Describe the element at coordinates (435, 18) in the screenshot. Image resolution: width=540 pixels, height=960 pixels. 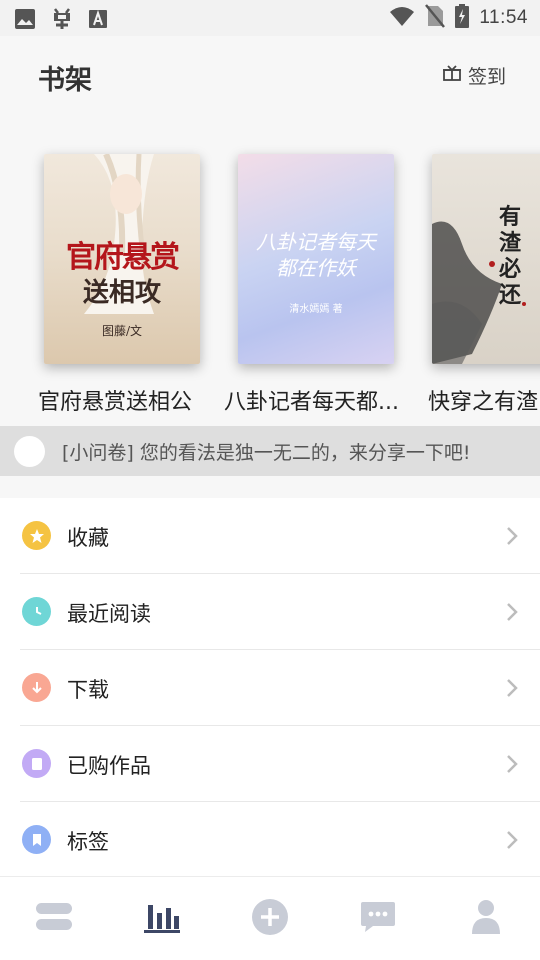
I see `no-sim-icon` at that location.